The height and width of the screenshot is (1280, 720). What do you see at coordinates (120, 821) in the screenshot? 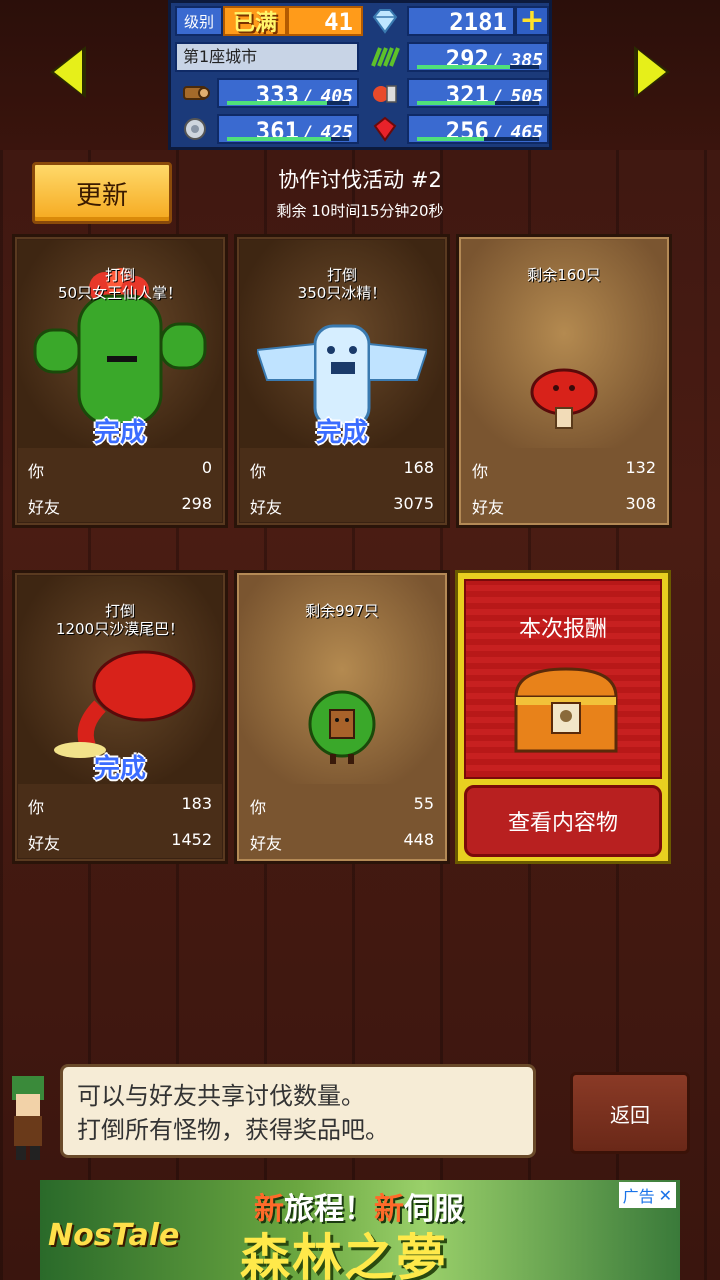
I see `card-stats: 你 183 好友 1452` at bounding box center [120, 821].